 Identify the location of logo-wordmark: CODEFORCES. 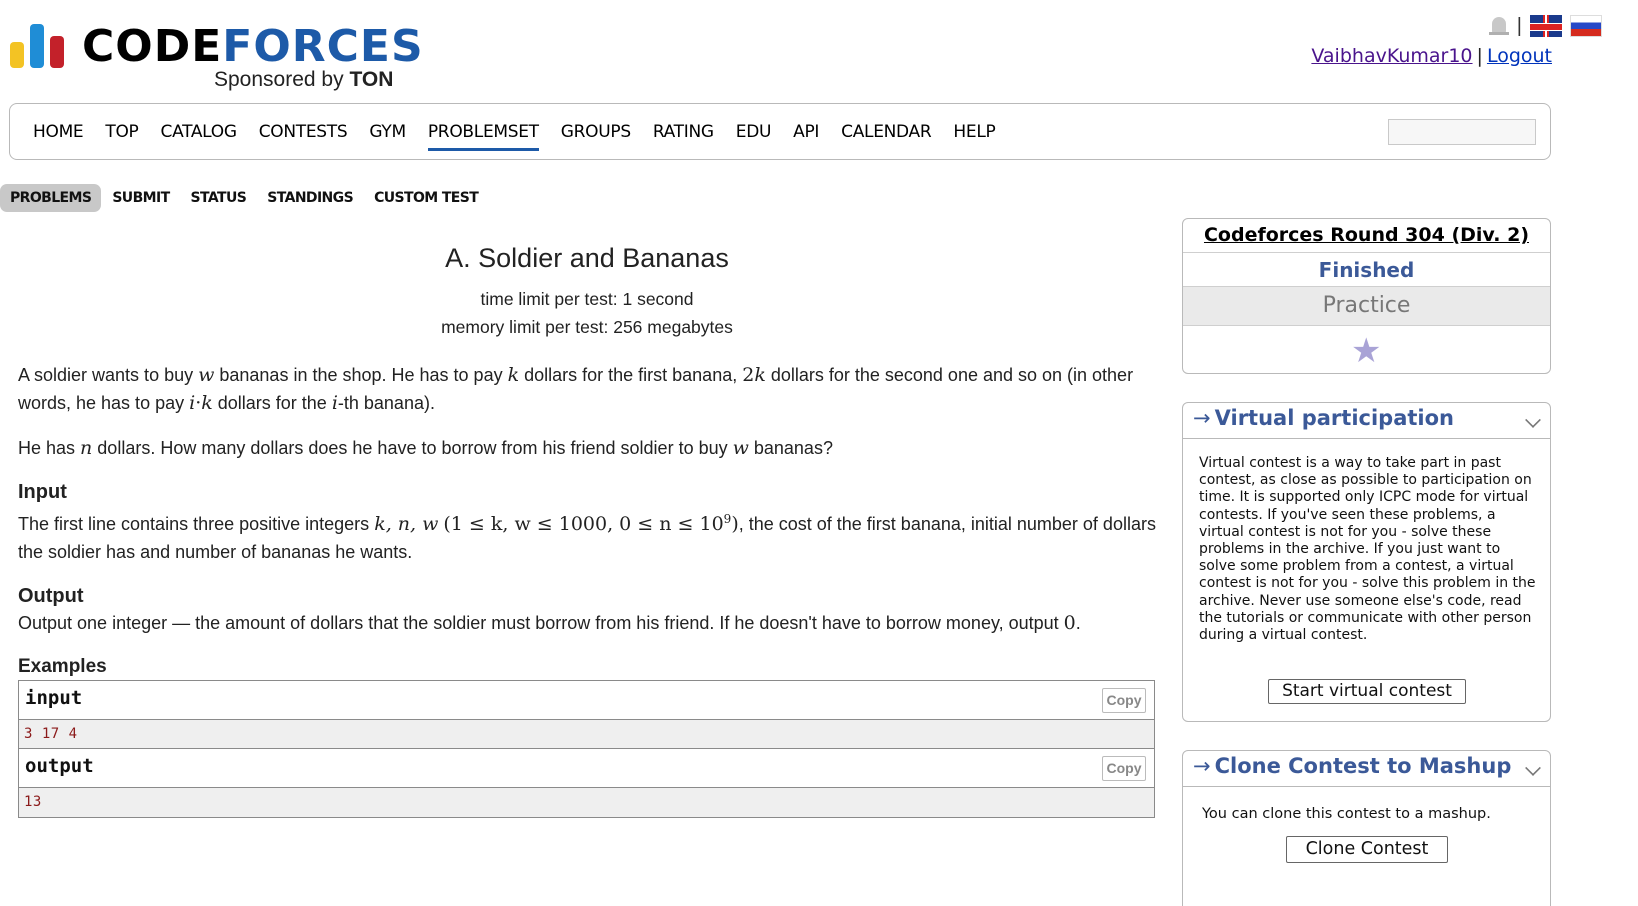
(253, 46).